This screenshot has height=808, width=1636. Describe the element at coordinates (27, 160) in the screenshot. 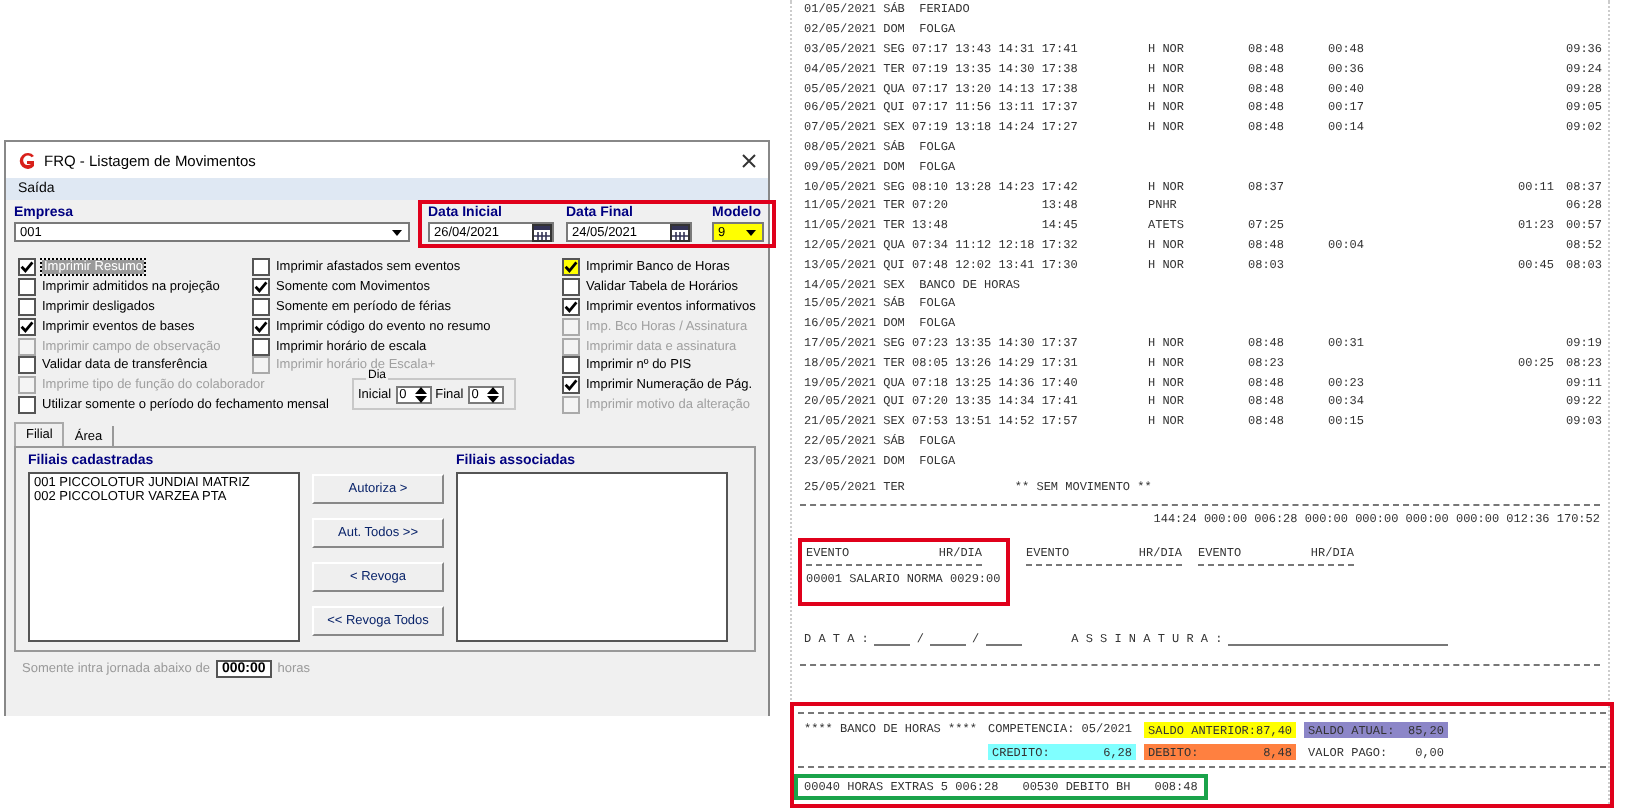

I see `app-logo-icon` at that location.